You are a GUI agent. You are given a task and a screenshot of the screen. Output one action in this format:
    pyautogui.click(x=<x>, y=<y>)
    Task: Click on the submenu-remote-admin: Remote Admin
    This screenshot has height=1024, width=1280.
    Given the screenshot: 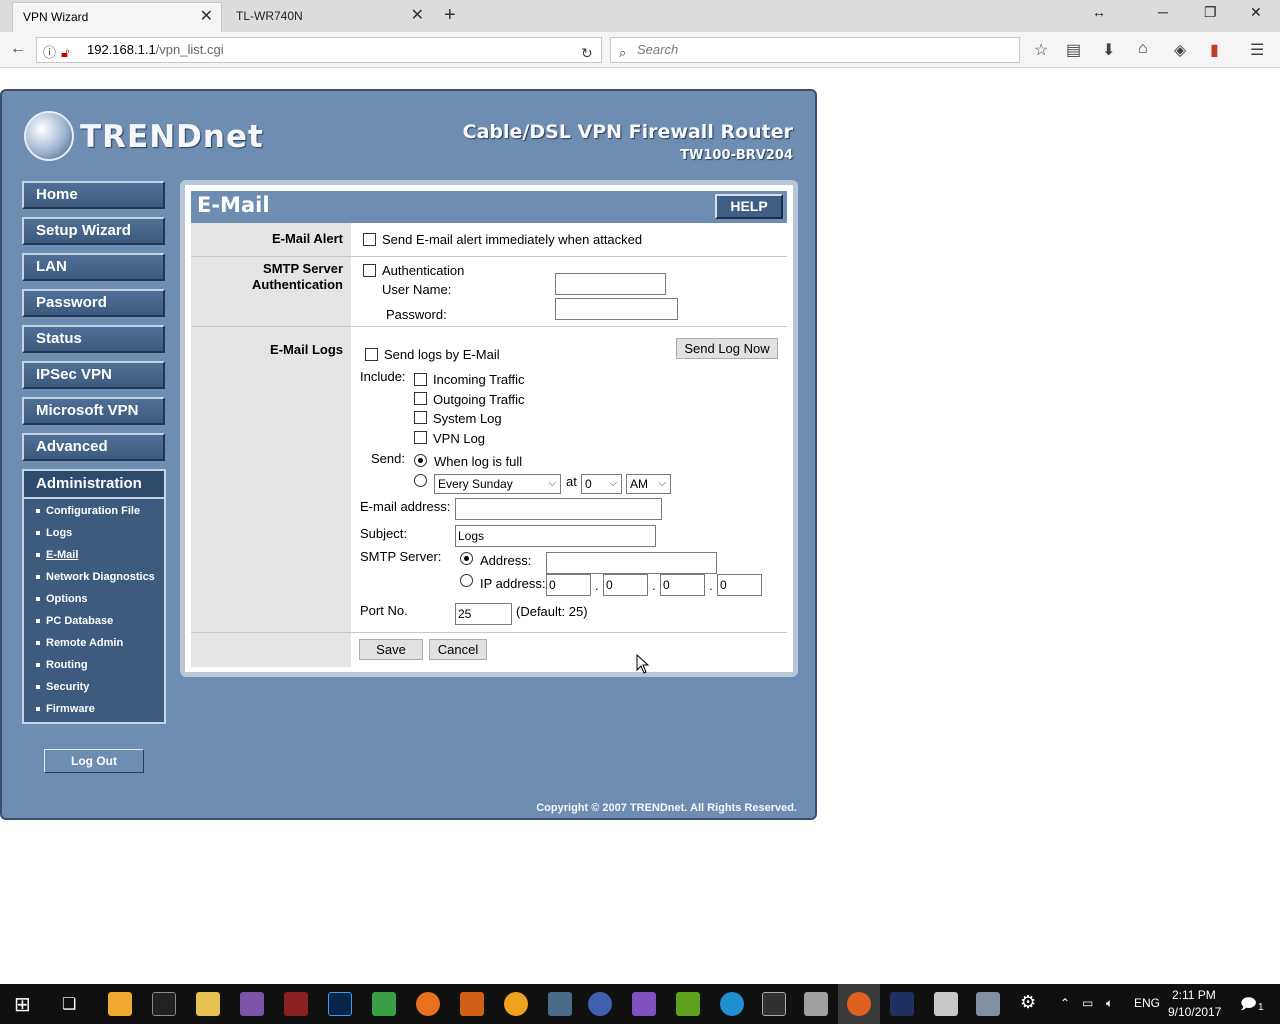 What is the action you would take?
    pyautogui.click(x=79, y=643)
    